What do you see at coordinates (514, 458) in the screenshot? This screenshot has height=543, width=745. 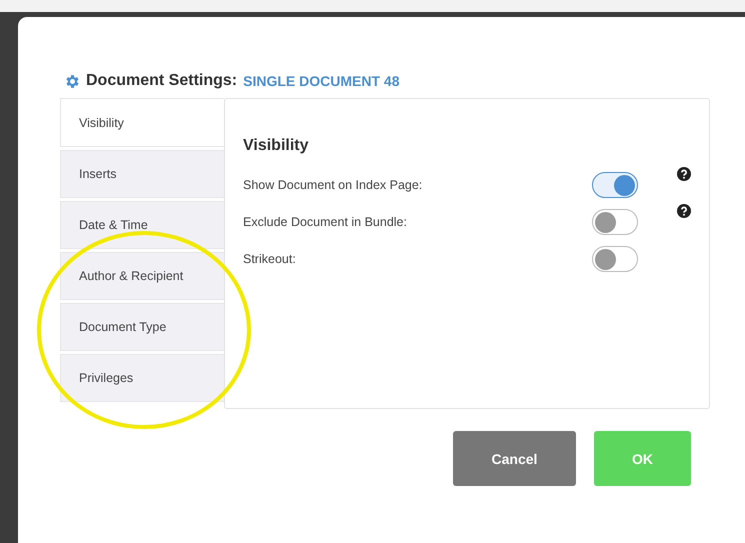 I see `cancel-button: Cancel` at bounding box center [514, 458].